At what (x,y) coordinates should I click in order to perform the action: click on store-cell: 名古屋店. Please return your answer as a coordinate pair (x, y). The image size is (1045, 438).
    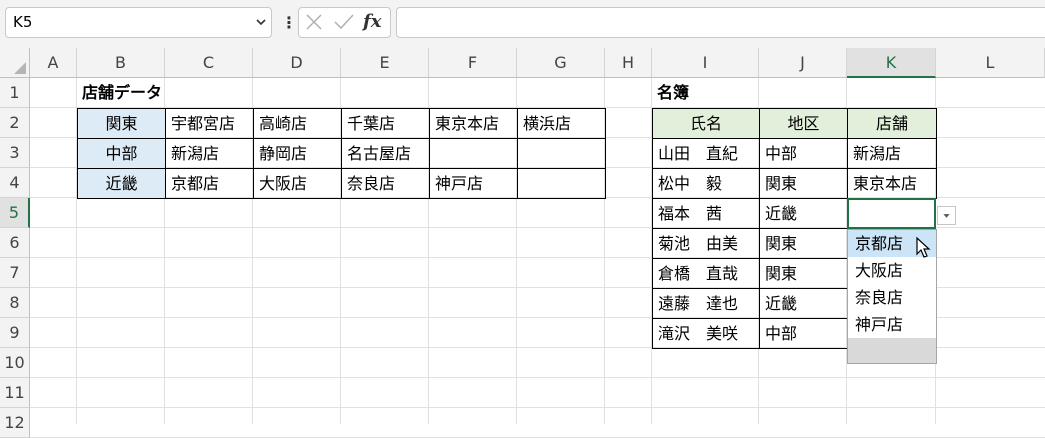
    Looking at the image, I should click on (385, 153).